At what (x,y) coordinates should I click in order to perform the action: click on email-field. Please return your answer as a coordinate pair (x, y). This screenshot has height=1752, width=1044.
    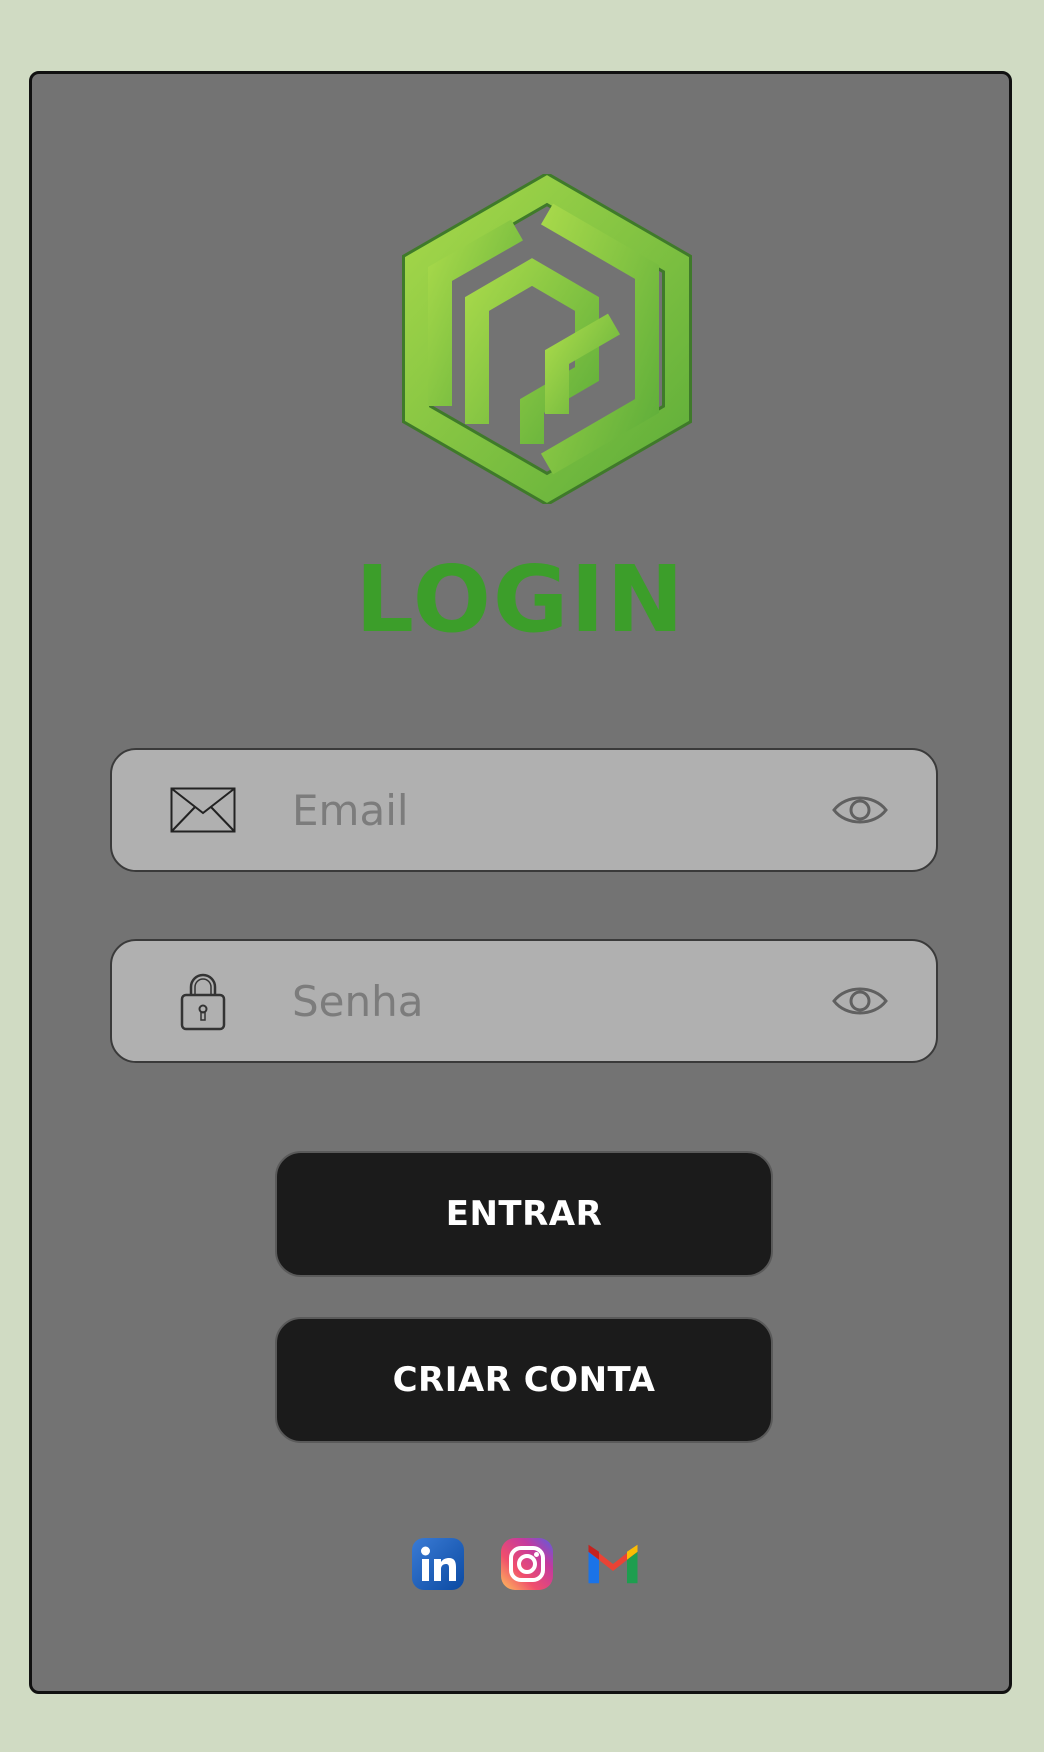
    Looking at the image, I should click on (524, 810).